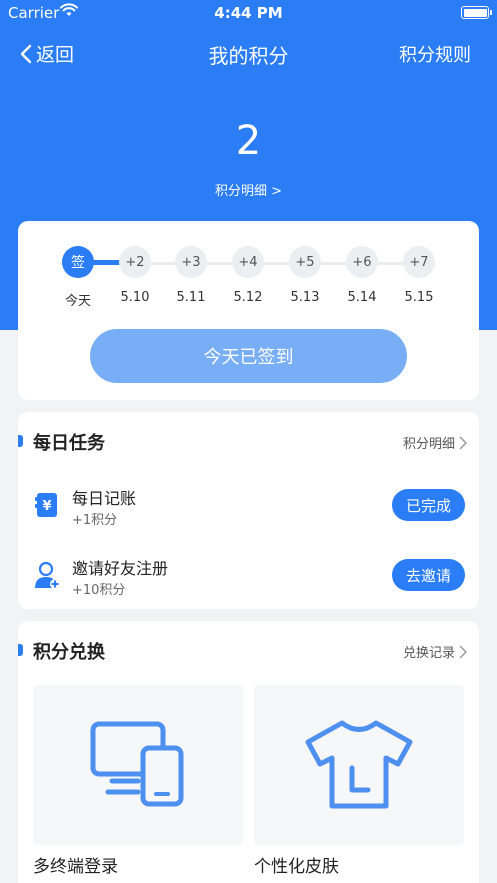 This screenshot has width=497, height=883. I want to click on task-completed-button: 已完成, so click(428, 505).